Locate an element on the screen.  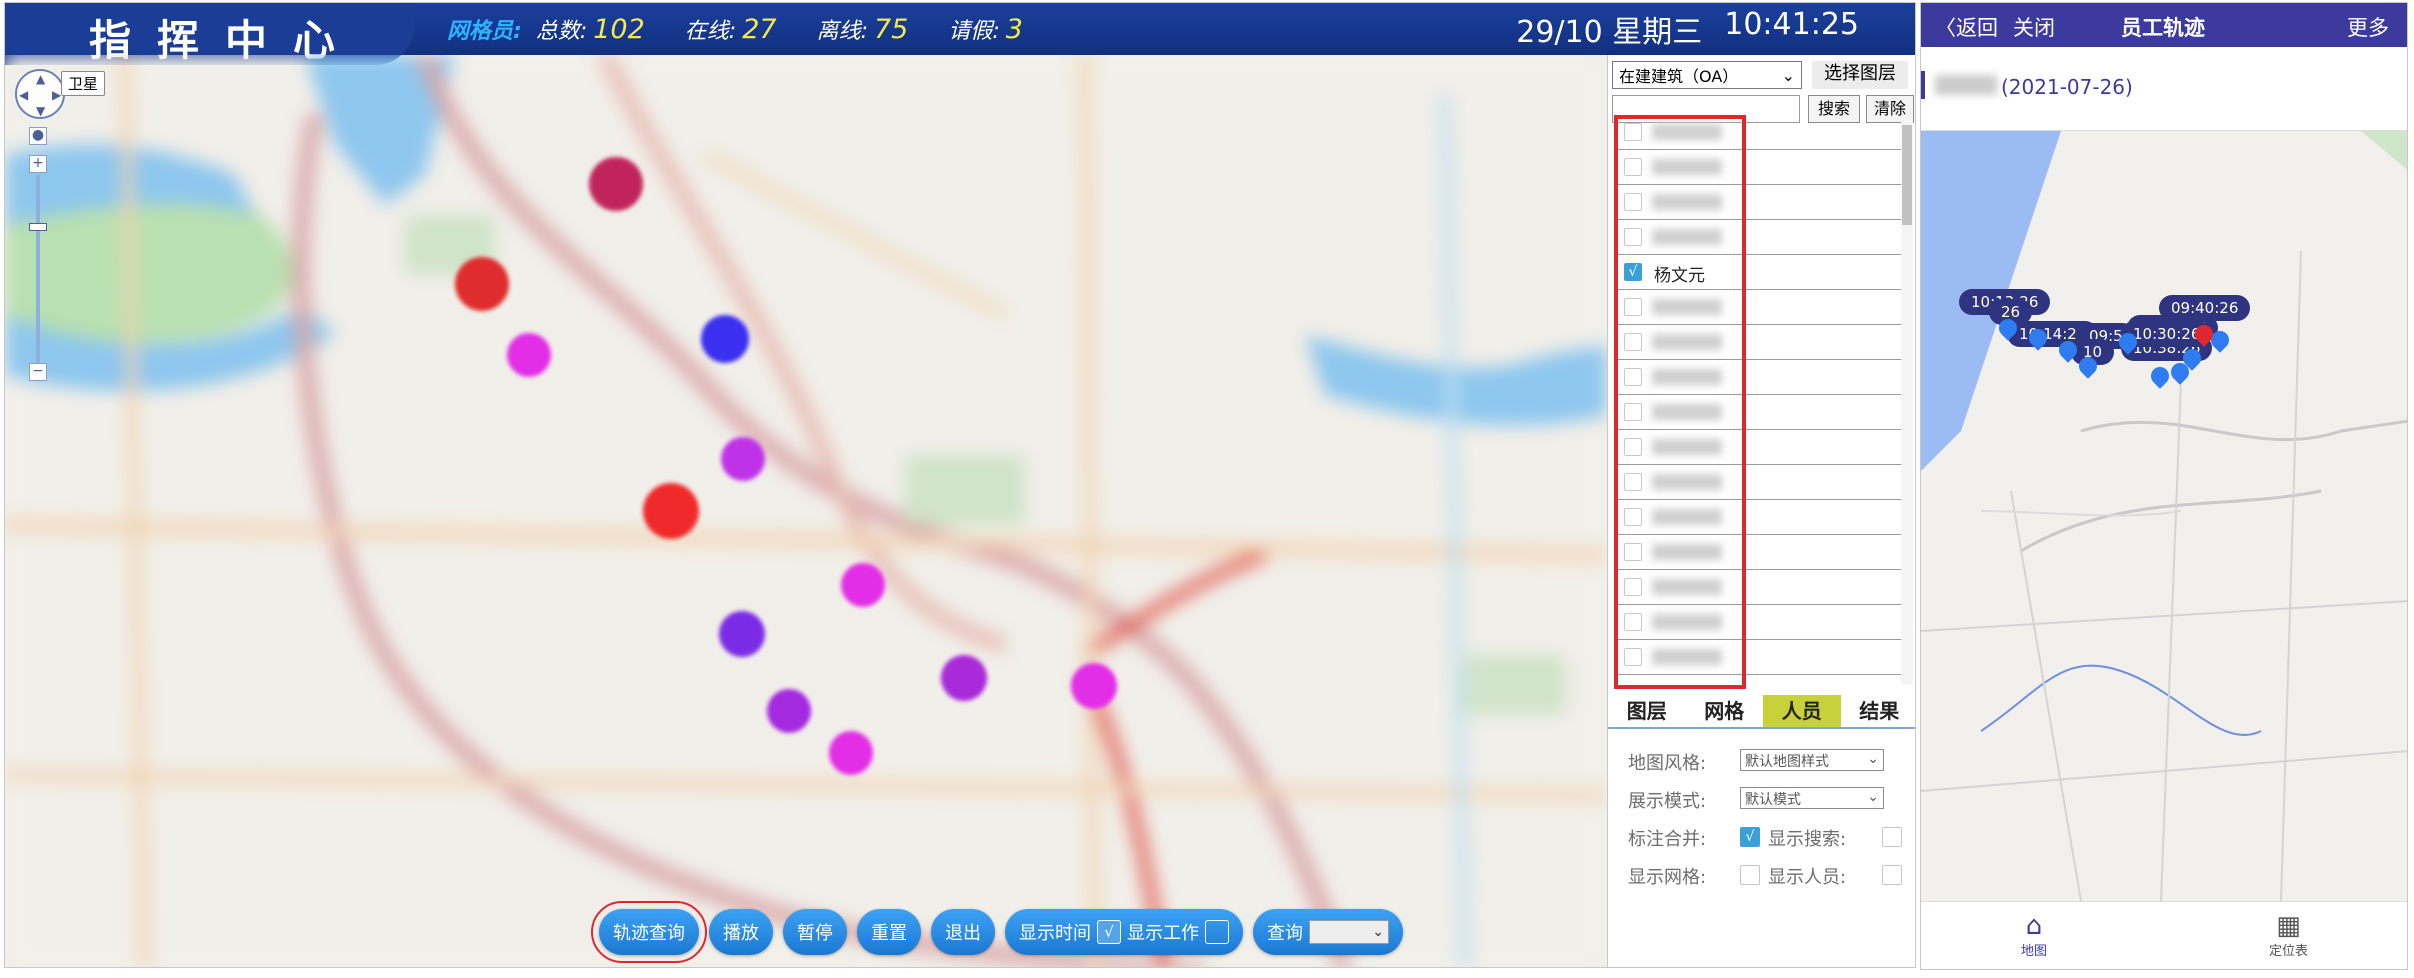
map-pan-control: ▲ ▼ ◀ ▶ is located at coordinates (40, 94).